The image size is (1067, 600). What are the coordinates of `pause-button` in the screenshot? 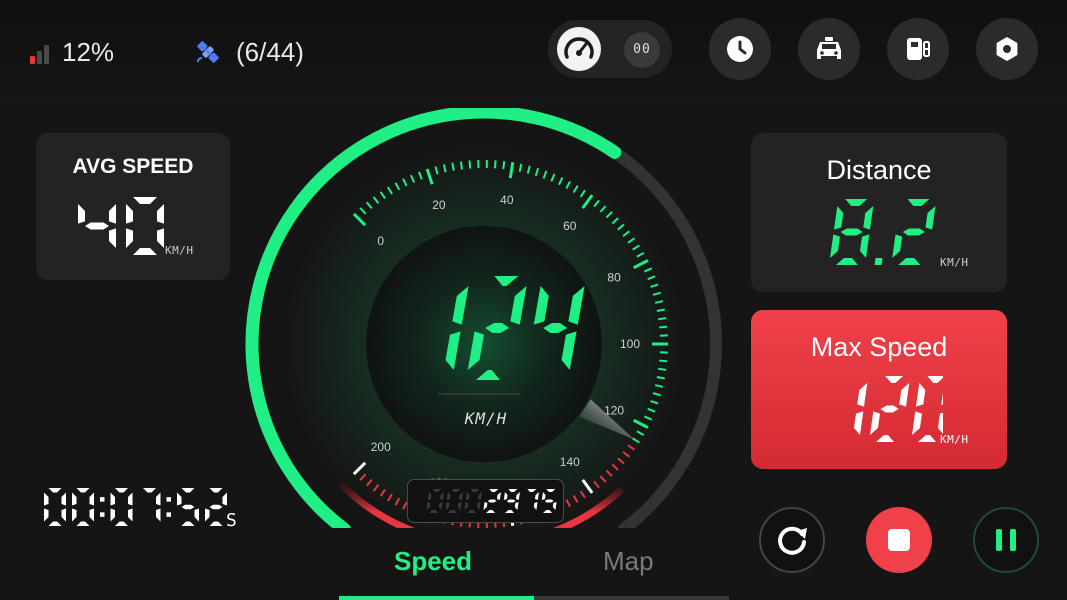 It's located at (1006, 540).